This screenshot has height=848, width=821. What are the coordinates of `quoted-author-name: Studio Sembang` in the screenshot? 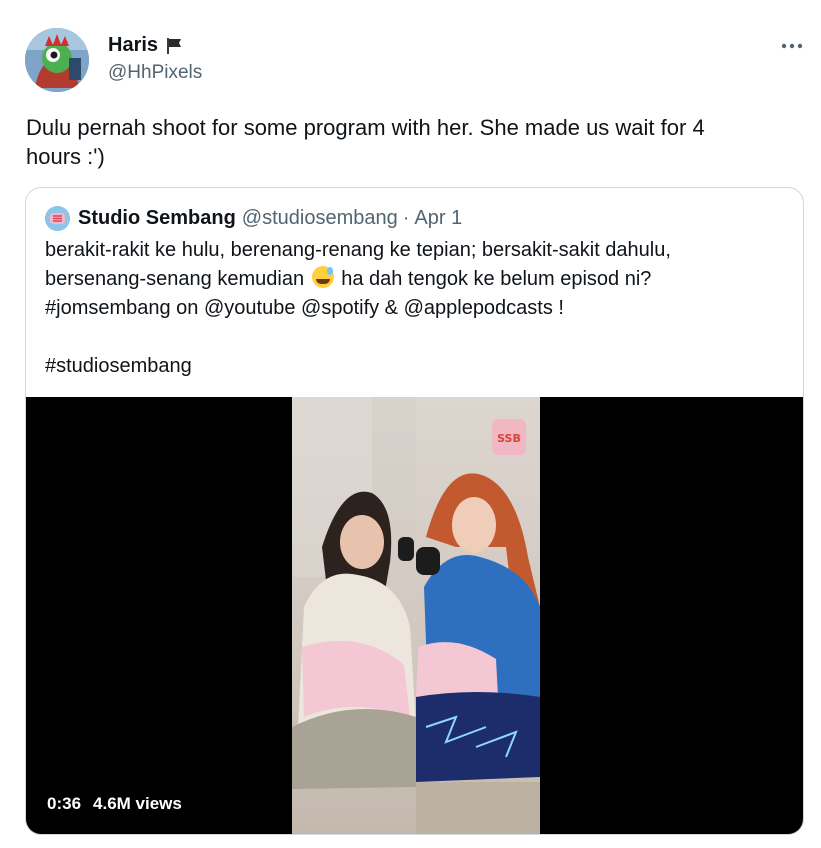 It's located at (157, 218).